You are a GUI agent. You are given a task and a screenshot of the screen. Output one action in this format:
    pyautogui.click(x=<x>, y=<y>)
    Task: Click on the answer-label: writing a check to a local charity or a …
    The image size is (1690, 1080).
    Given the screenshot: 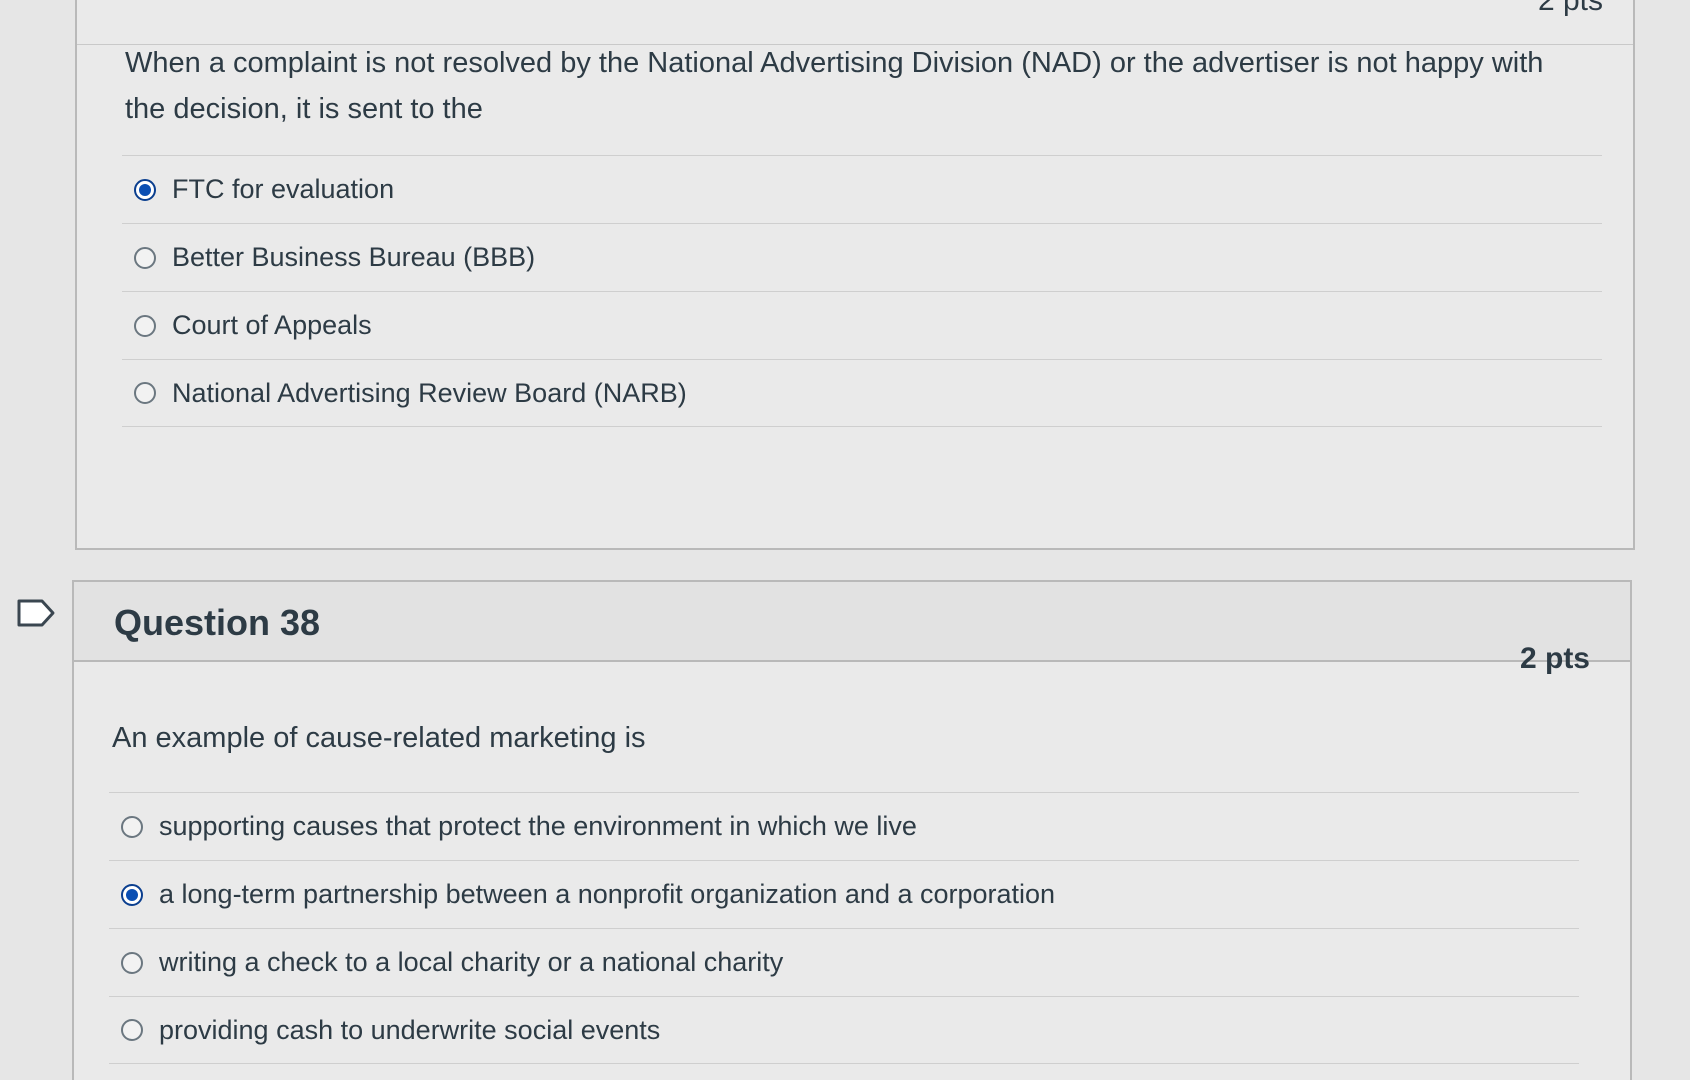 What is the action you would take?
    pyautogui.click(x=471, y=962)
    